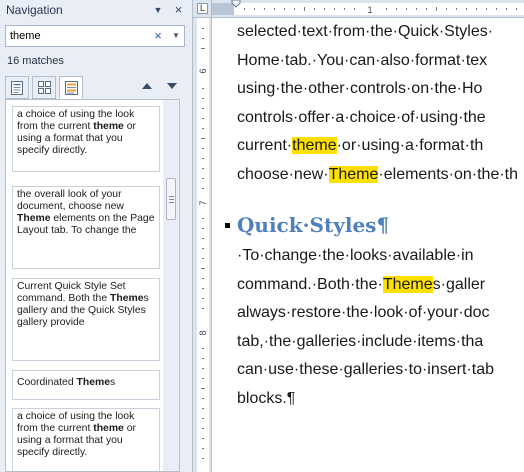 The image size is (524, 472). I want to click on document-text: choose·new·, so click(283, 174).